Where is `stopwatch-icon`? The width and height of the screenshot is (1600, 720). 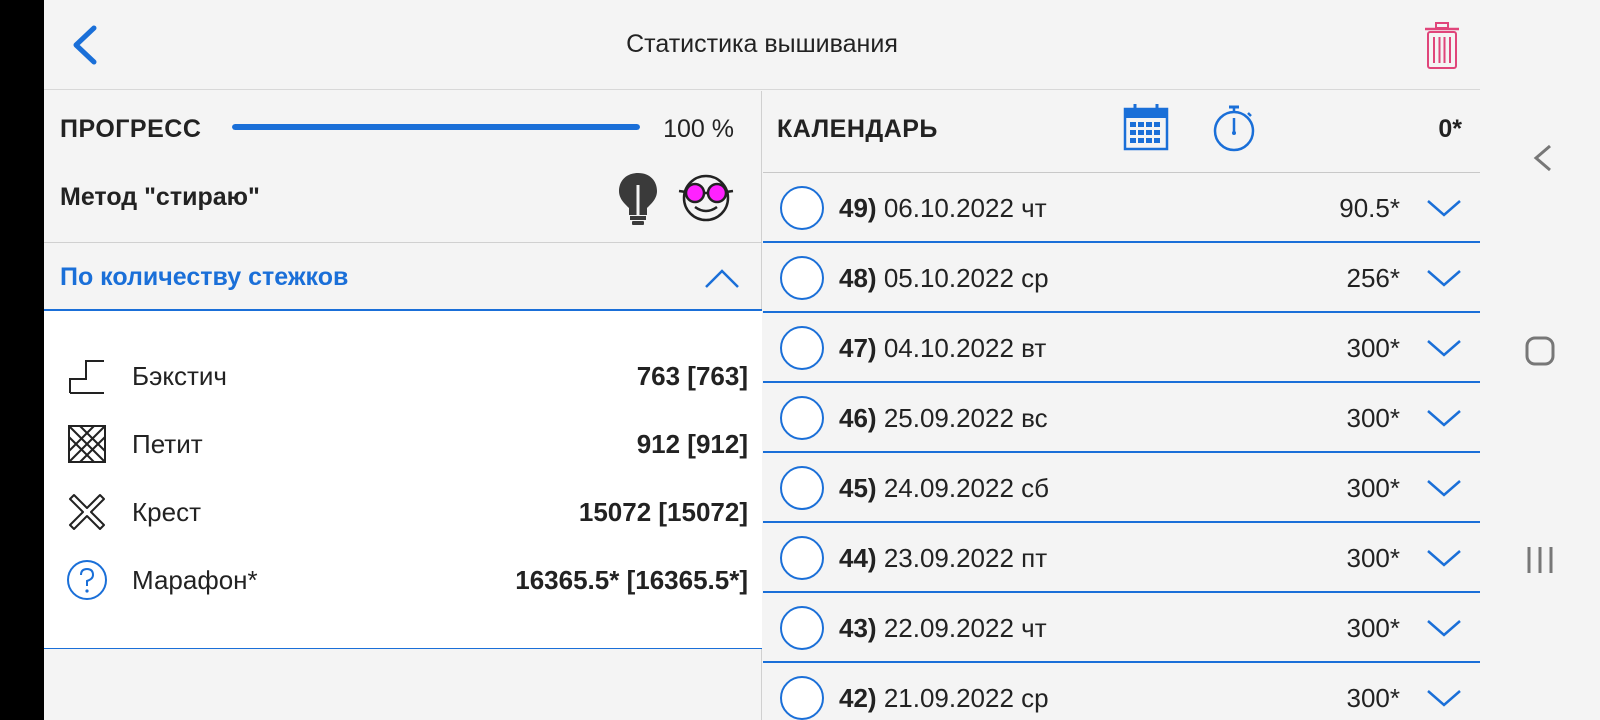
stopwatch-icon is located at coordinates (1234, 128).